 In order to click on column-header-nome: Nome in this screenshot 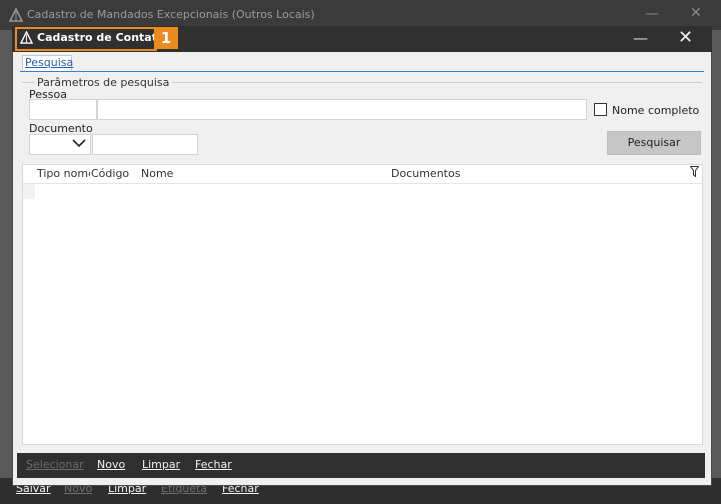, I will do `click(216, 173)`.